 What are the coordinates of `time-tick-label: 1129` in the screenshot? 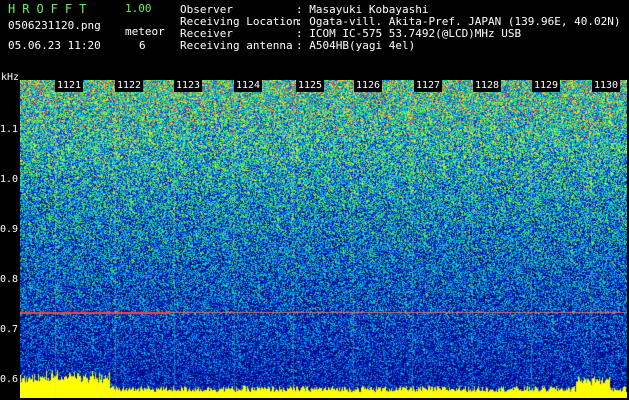 It's located at (546, 86).